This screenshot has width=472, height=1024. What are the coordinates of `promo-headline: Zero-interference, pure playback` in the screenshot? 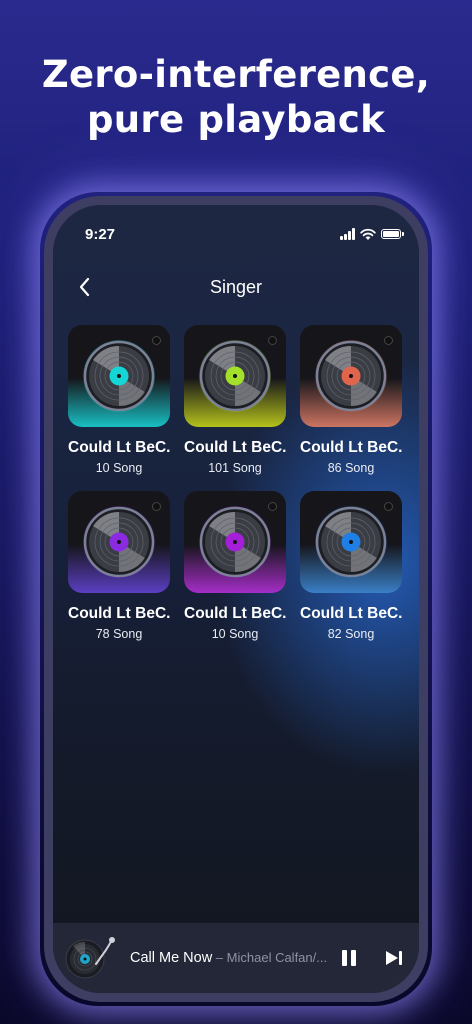 It's located at (236, 97).